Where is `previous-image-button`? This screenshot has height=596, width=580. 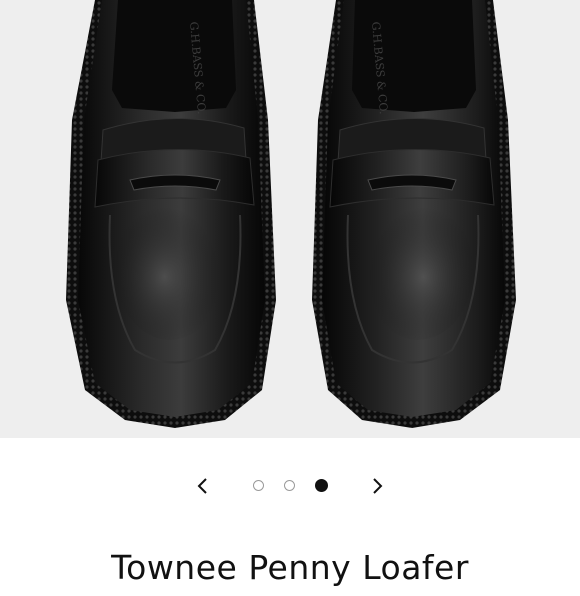 previous-image-button is located at coordinates (203, 486).